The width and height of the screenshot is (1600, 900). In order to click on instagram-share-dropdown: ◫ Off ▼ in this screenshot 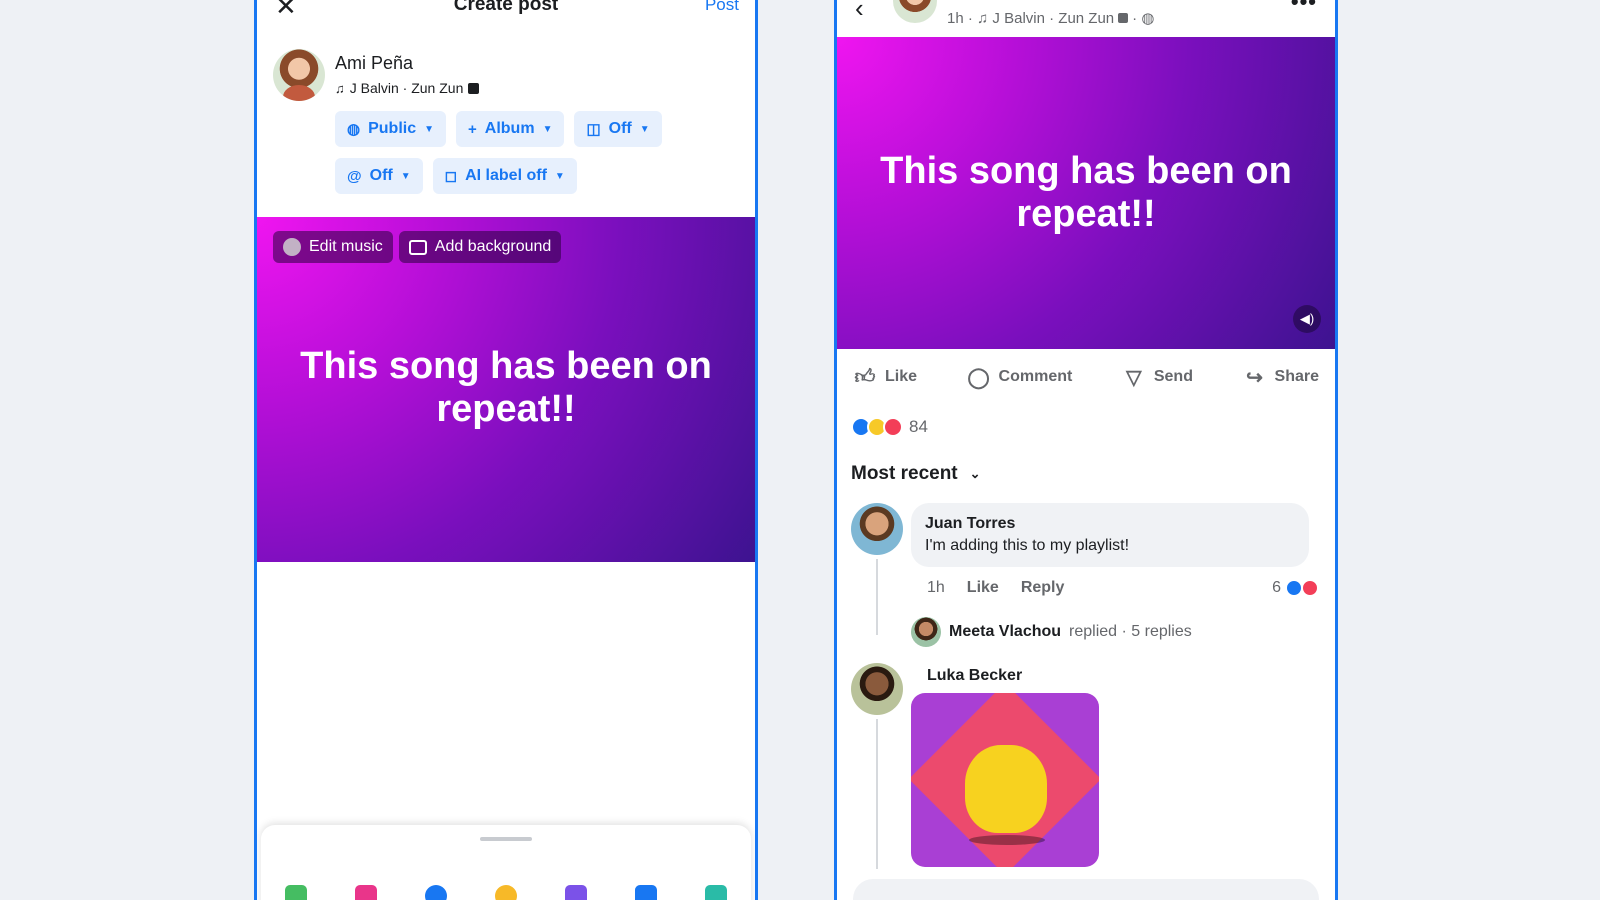, I will do `click(618, 129)`.